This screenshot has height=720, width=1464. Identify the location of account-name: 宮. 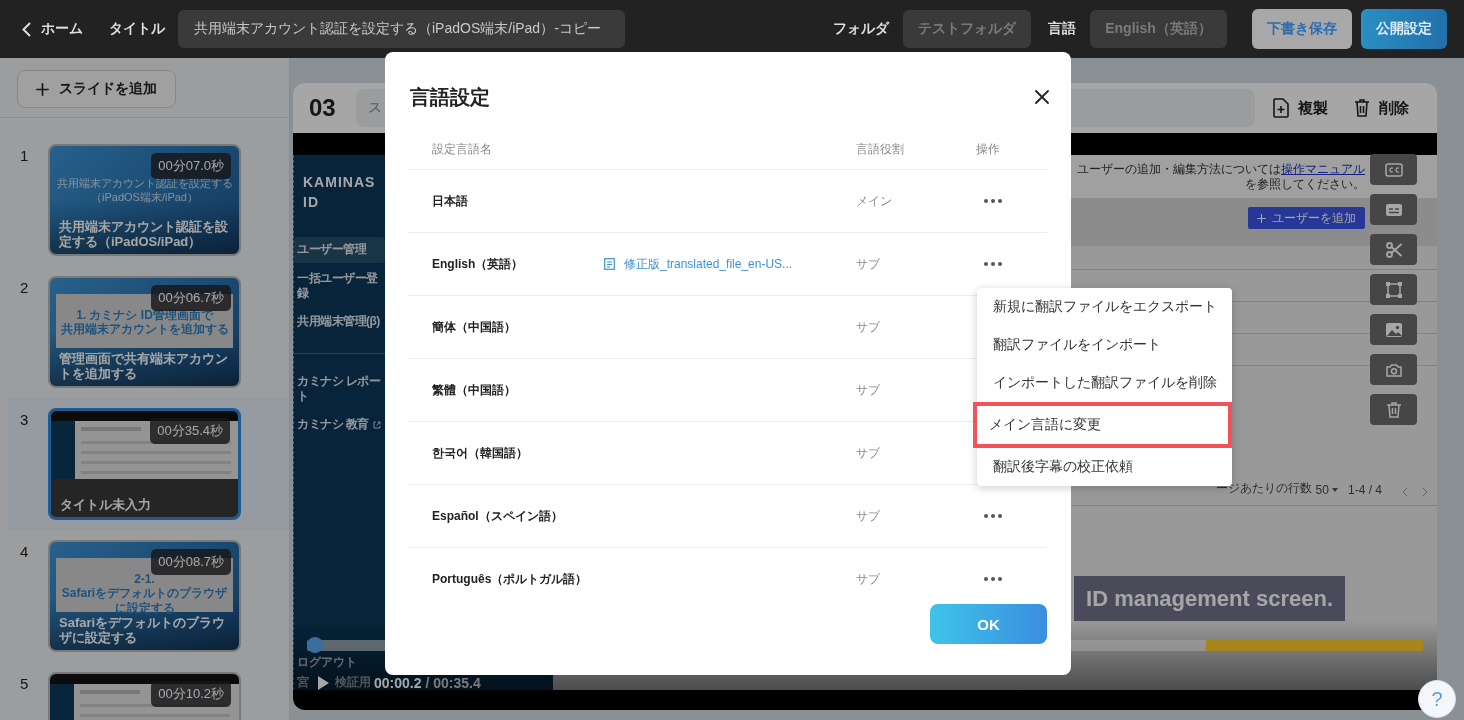
(303, 682).